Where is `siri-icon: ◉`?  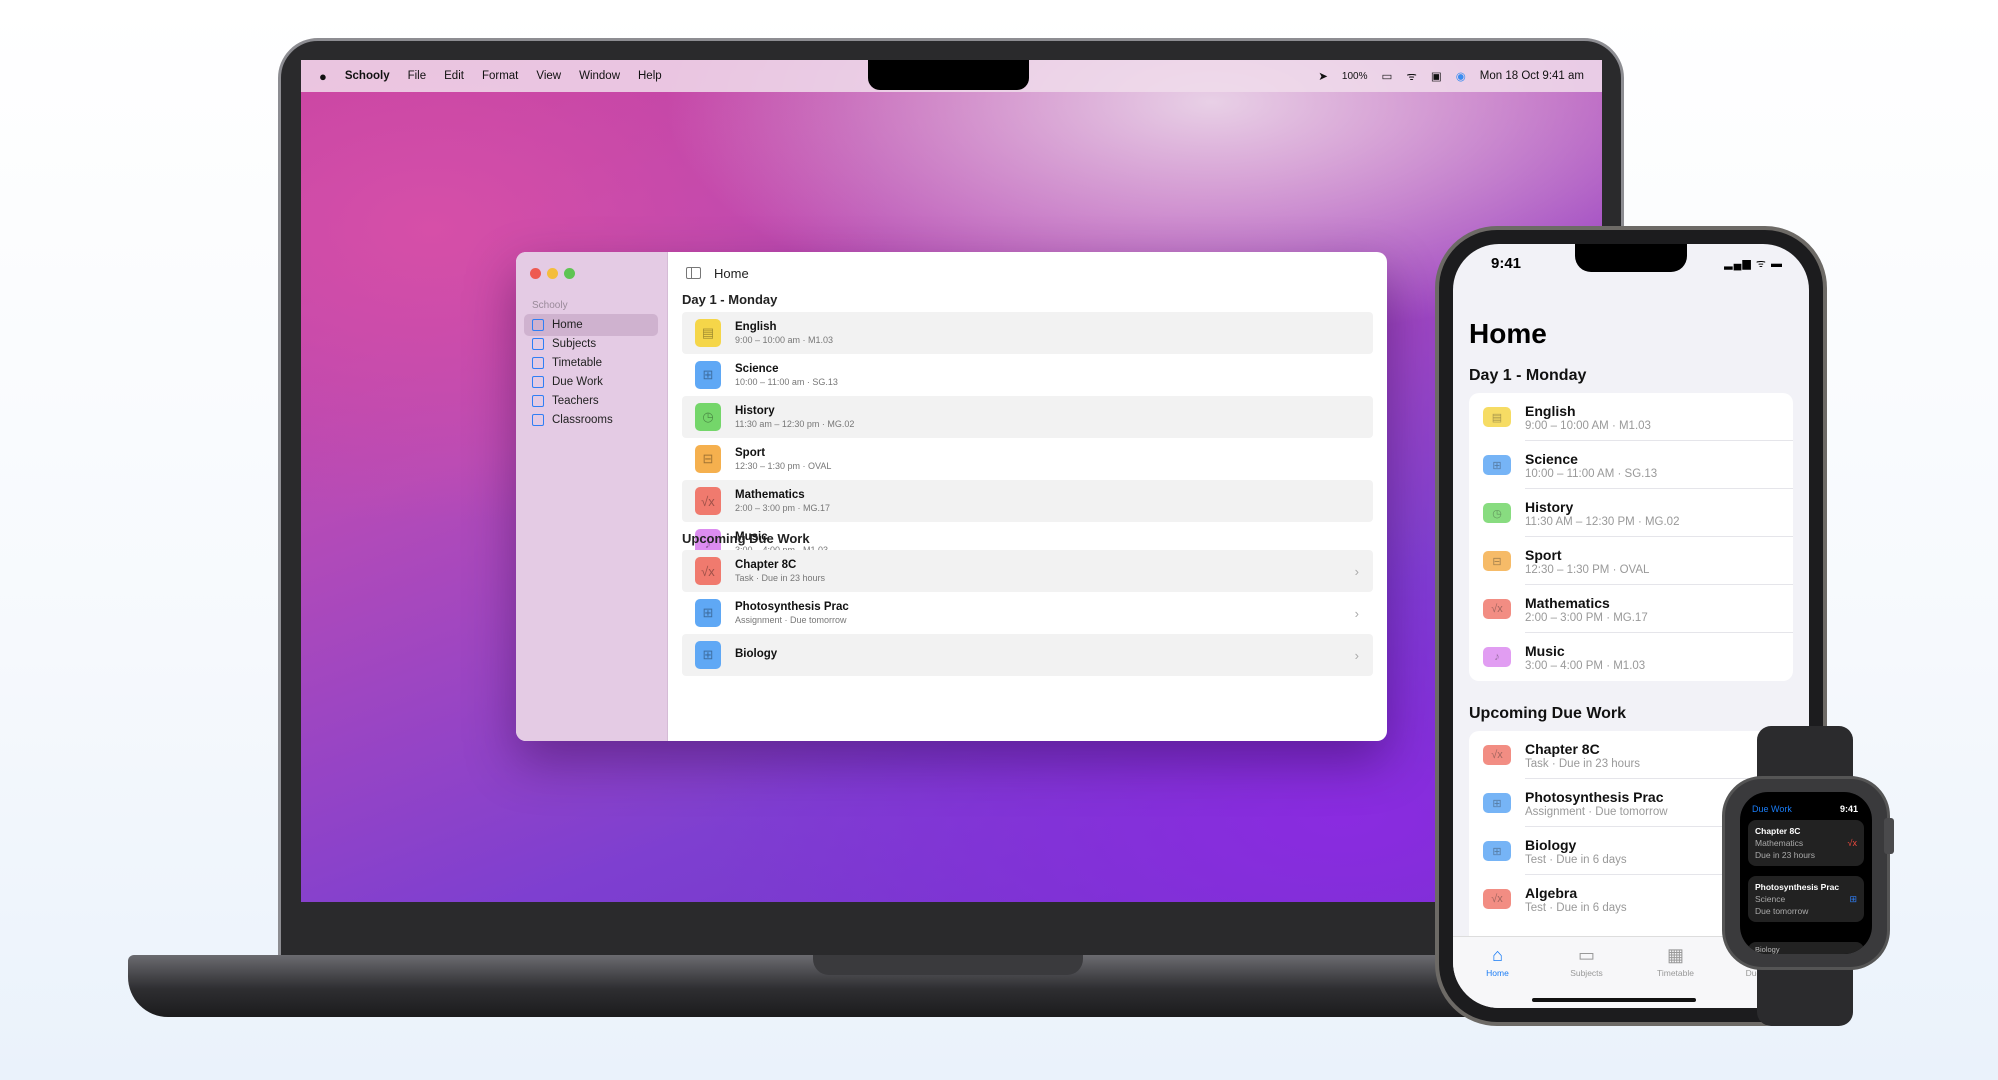 siri-icon: ◉ is located at coordinates (1461, 76).